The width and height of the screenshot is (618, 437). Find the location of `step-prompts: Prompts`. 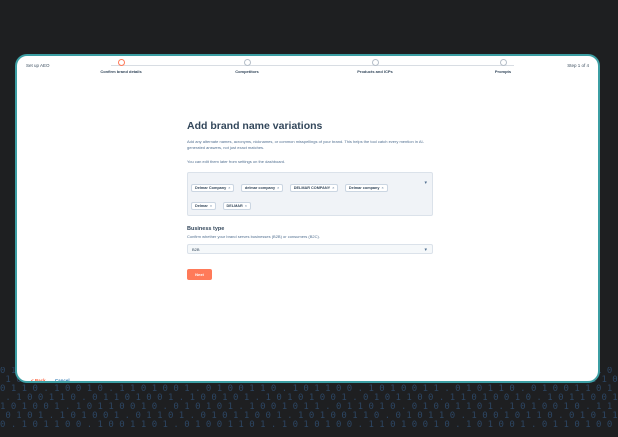

step-prompts: Prompts is located at coordinates (503, 66).